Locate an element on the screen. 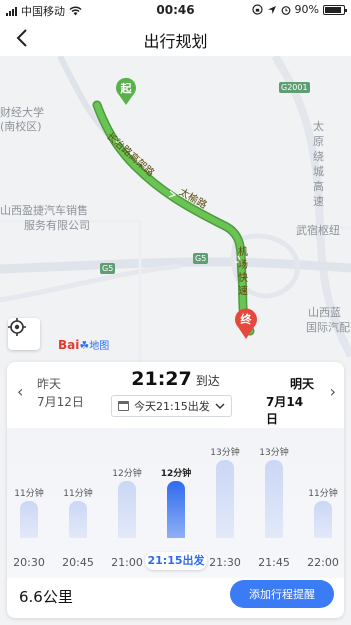 Image resolution: width=351 pixels, height=625 pixels. map-label: 山西盈捷汽车销售 is located at coordinates (44, 210).